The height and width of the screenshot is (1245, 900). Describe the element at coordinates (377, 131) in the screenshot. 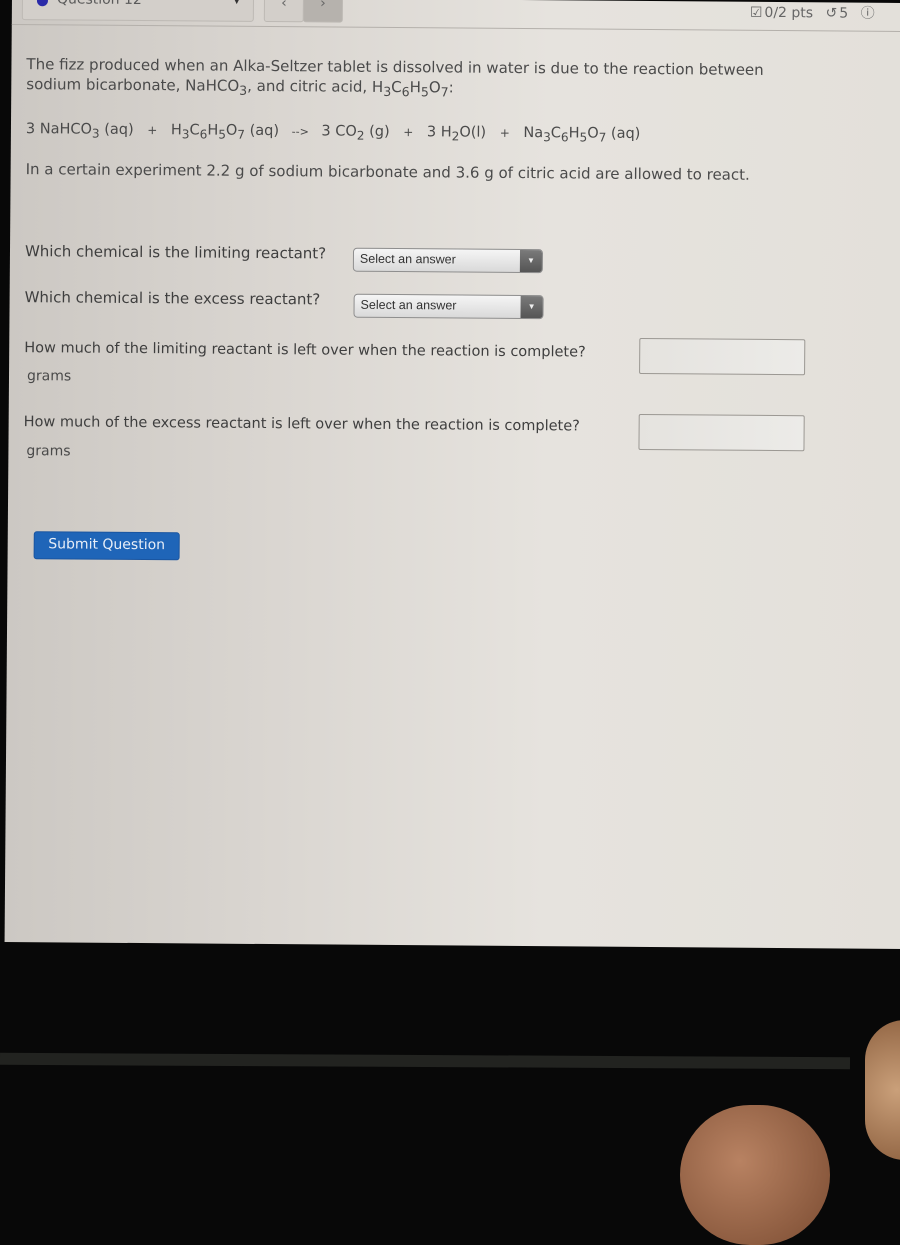

I see `product-1-state: (g)` at that location.